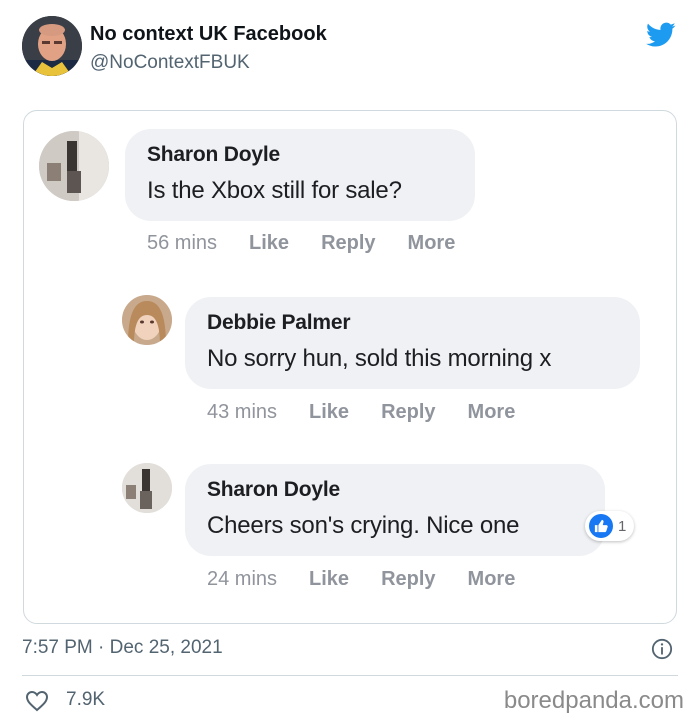 This screenshot has width=700, height=727. Describe the element at coordinates (85, 700) in the screenshot. I see `like-count: 7.9K` at that location.